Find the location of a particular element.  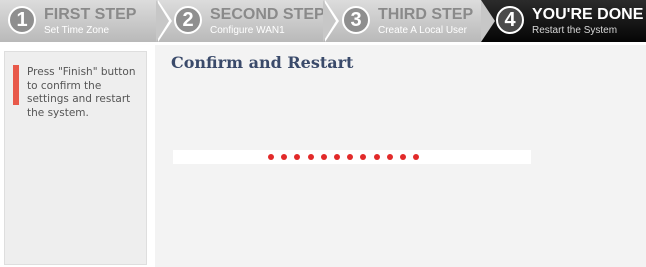

step-1-subtitle: Set Time Zone is located at coordinates (77, 30).